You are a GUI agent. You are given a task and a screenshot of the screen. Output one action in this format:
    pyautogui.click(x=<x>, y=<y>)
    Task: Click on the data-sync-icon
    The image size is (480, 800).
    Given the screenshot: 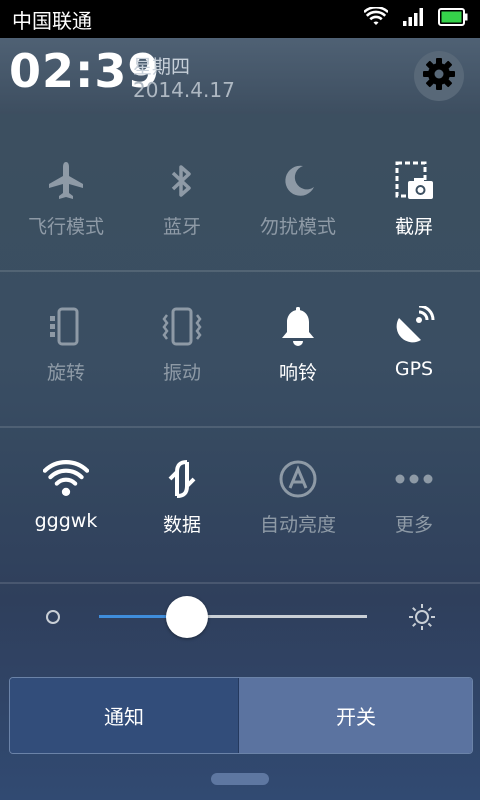 What is the action you would take?
    pyautogui.click(x=182, y=479)
    